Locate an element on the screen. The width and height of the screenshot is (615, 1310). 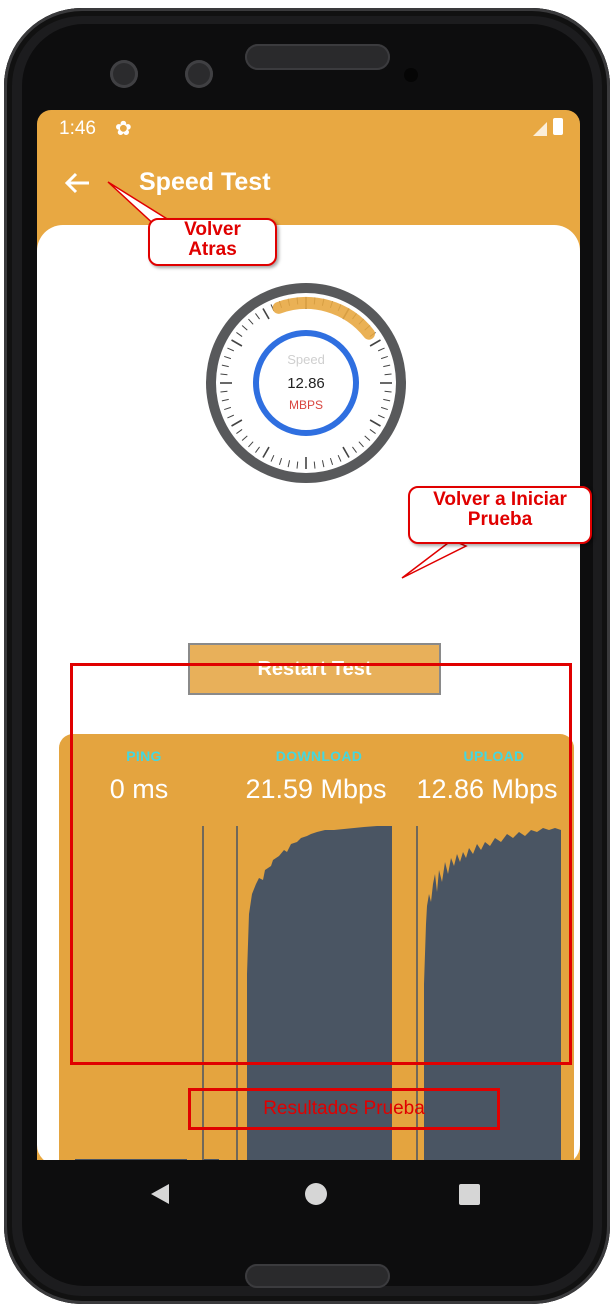
back-annotation-line1: Volver is located at coordinates (212, 229).